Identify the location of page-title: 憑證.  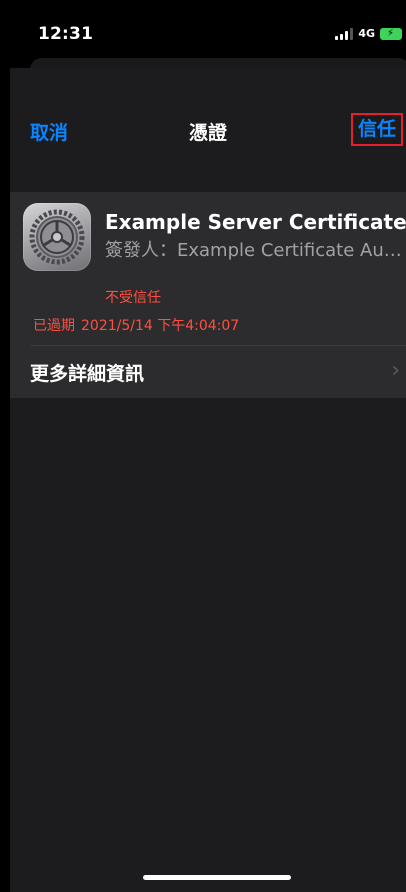
(207, 133).